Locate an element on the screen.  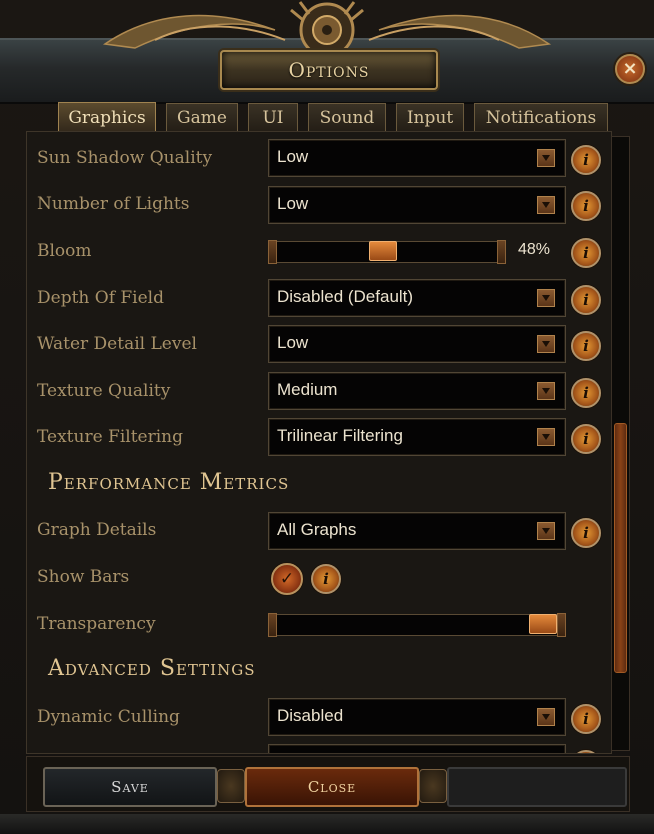
depth-of-field-select: Disabled (Default) is located at coordinates (417, 298).